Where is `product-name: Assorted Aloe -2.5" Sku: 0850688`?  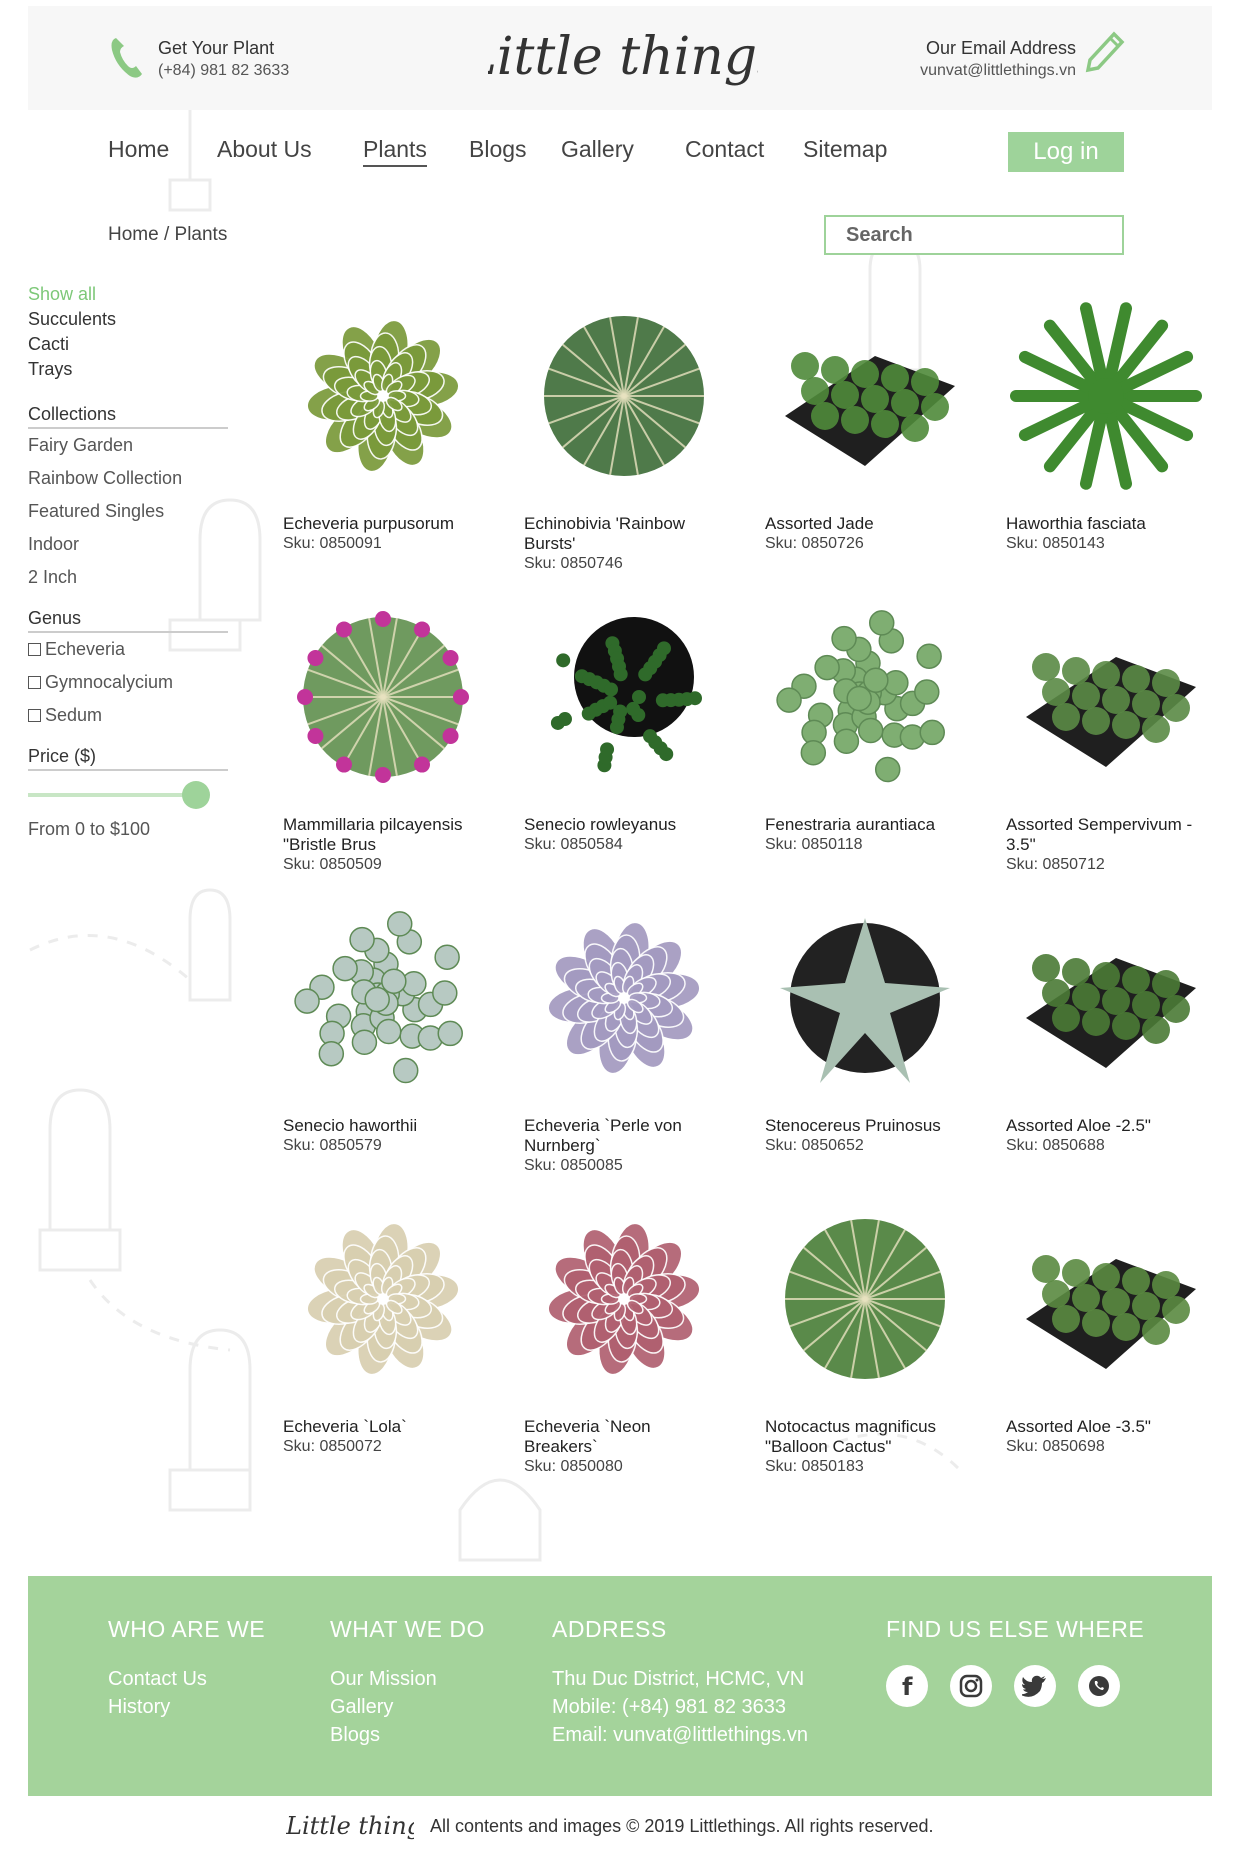
product-name: Assorted Aloe -2.5" Sku: 0850688 is located at coordinates (1108, 1136).